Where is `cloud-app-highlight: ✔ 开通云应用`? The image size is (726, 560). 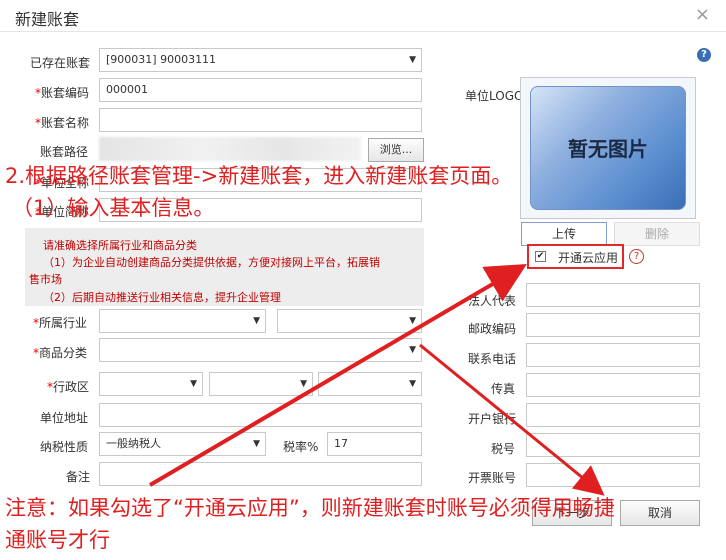 cloud-app-highlight: ✔ 开通云应用 is located at coordinates (575, 256).